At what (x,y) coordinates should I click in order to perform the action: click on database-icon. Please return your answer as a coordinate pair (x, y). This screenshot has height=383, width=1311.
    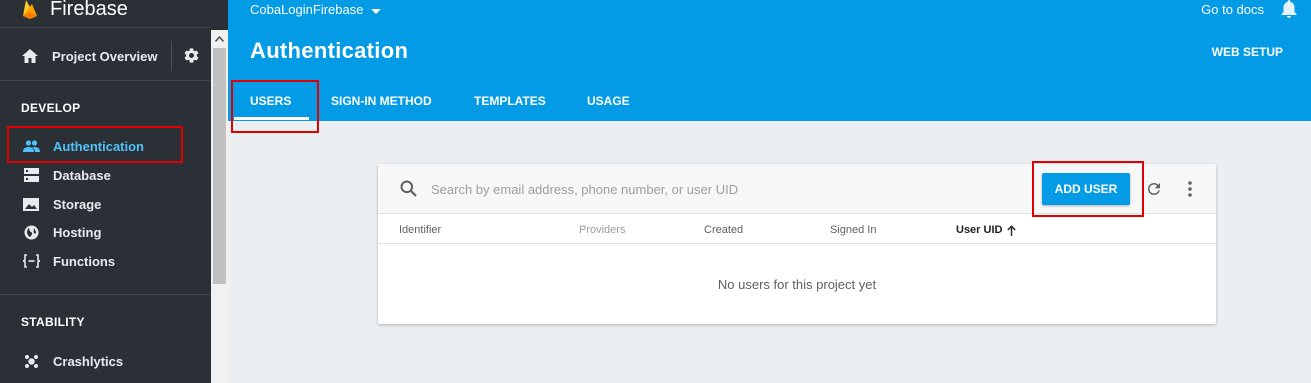
    Looking at the image, I should click on (31, 175).